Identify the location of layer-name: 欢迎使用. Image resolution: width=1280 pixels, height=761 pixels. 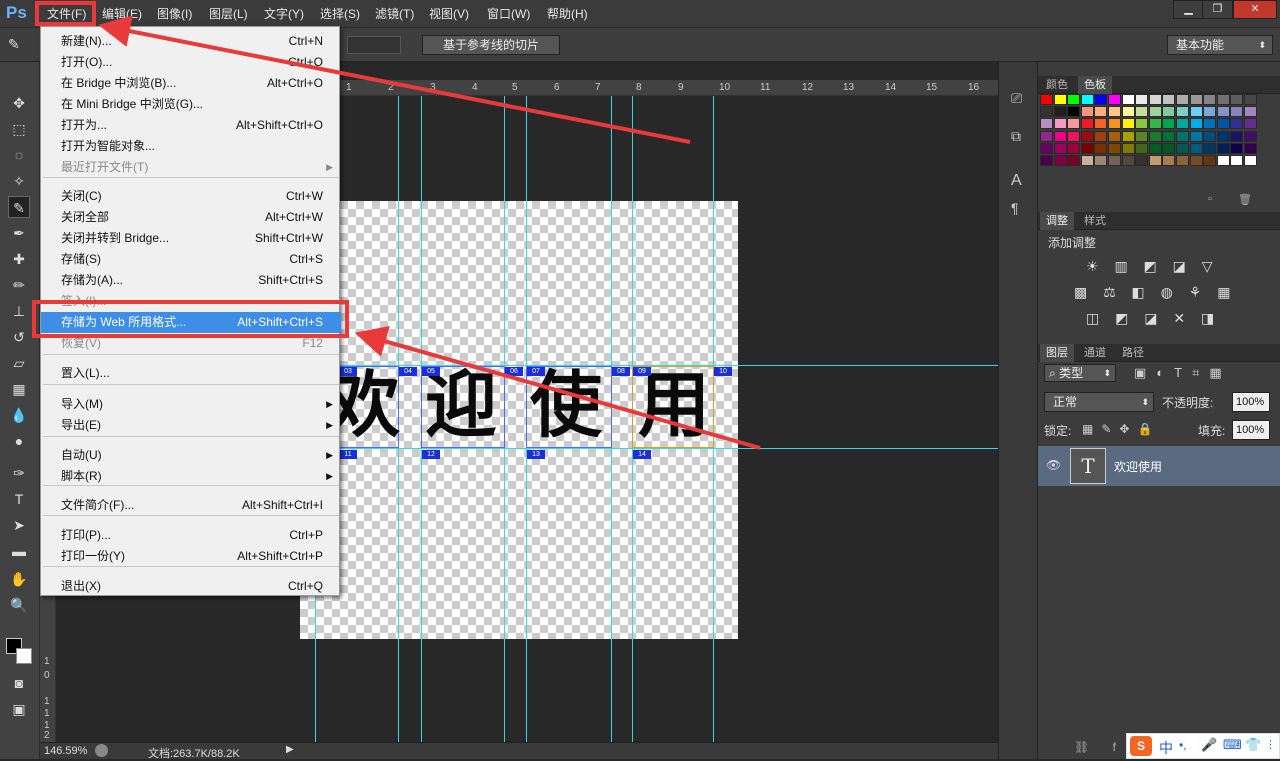
(1138, 466).